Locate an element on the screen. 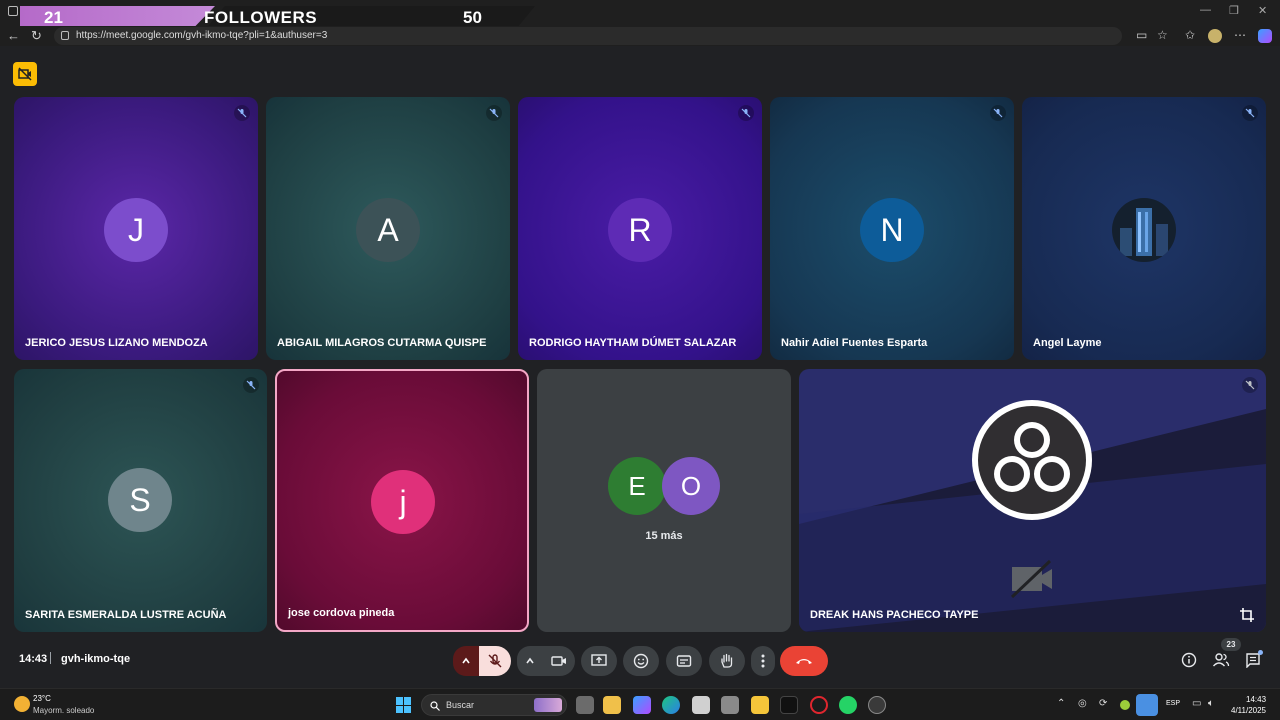 The image size is (1280, 720). present-icon is located at coordinates (599, 660).